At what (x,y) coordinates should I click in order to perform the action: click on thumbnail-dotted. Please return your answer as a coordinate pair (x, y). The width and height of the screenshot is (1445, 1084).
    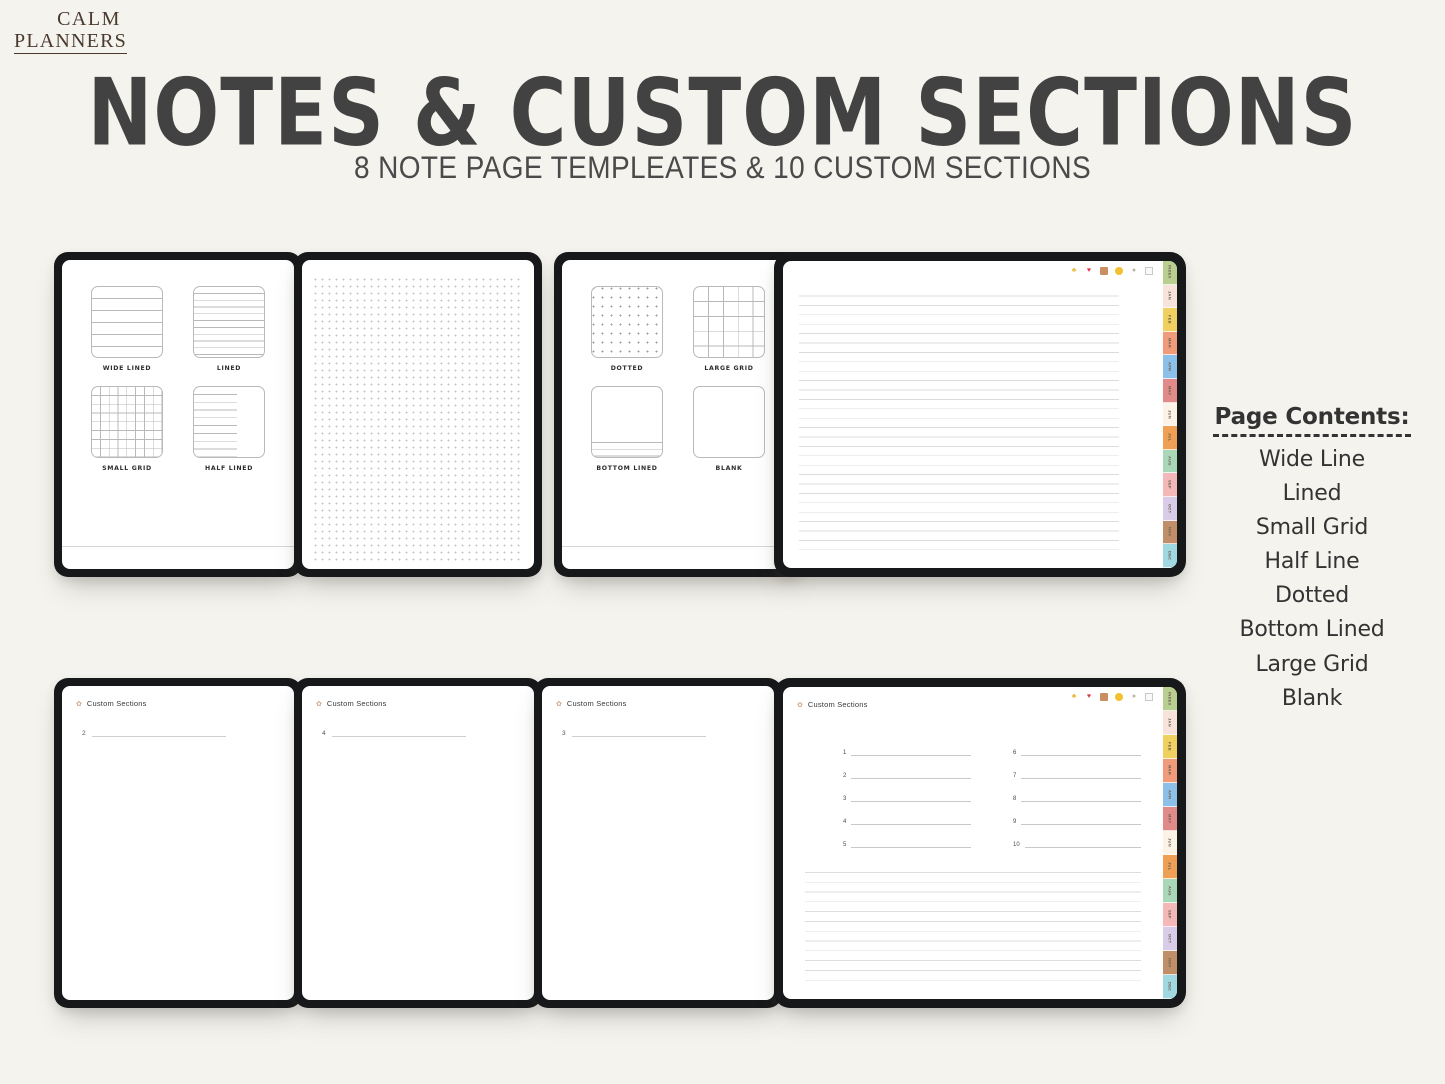
    Looking at the image, I should click on (627, 322).